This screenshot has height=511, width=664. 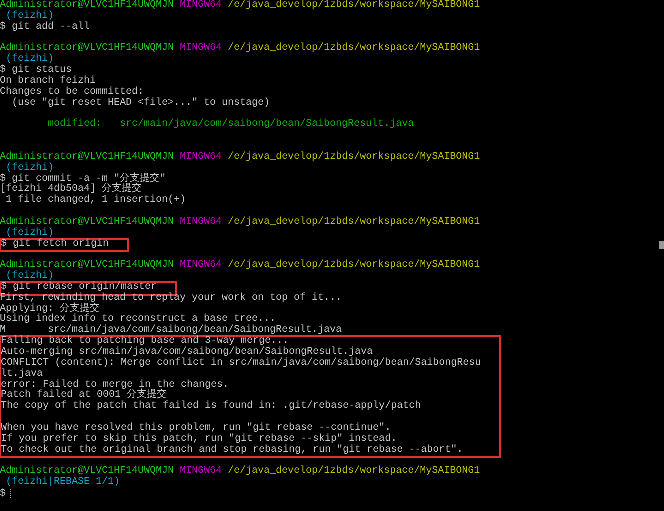 What do you see at coordinates (11, 493) in the screenshot?
I see `text-cursor` at bounding box center [11, 493].